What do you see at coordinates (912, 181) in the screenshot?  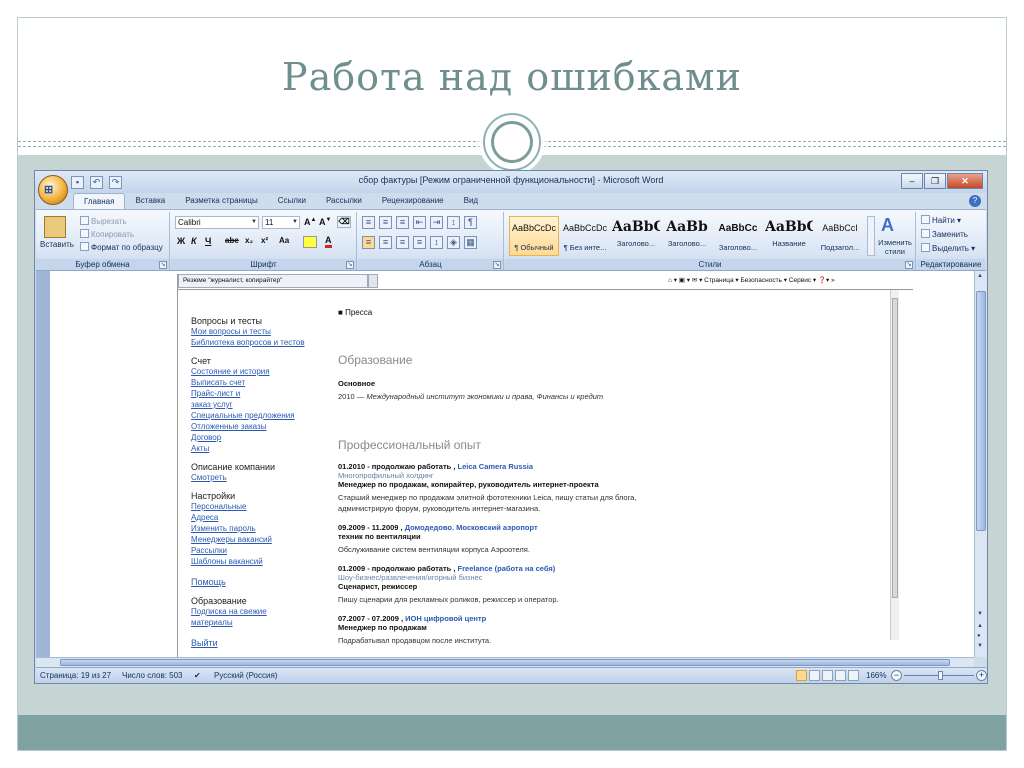 I see `minimize-button: –` at bounding box center [912, 181].